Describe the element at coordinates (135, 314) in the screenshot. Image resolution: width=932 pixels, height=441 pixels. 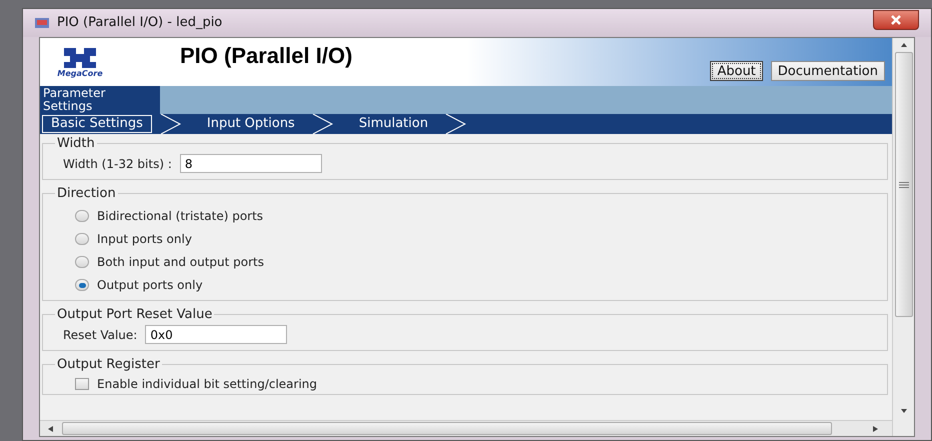
I see `group-title: Output Port Reset Value` at that location.